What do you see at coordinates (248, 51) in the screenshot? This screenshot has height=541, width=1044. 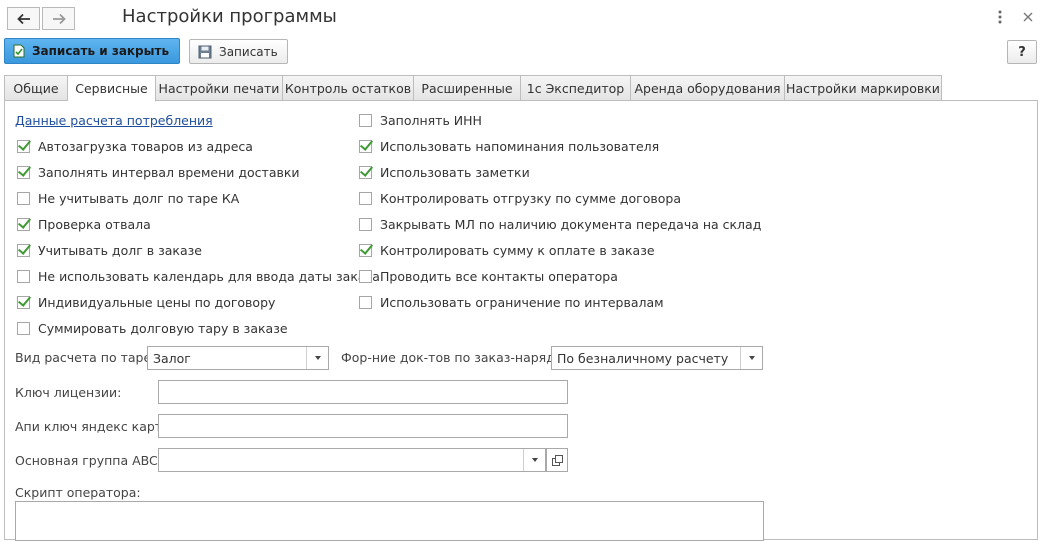 I see `save-label: Записать` at bounding box center [248, 51].